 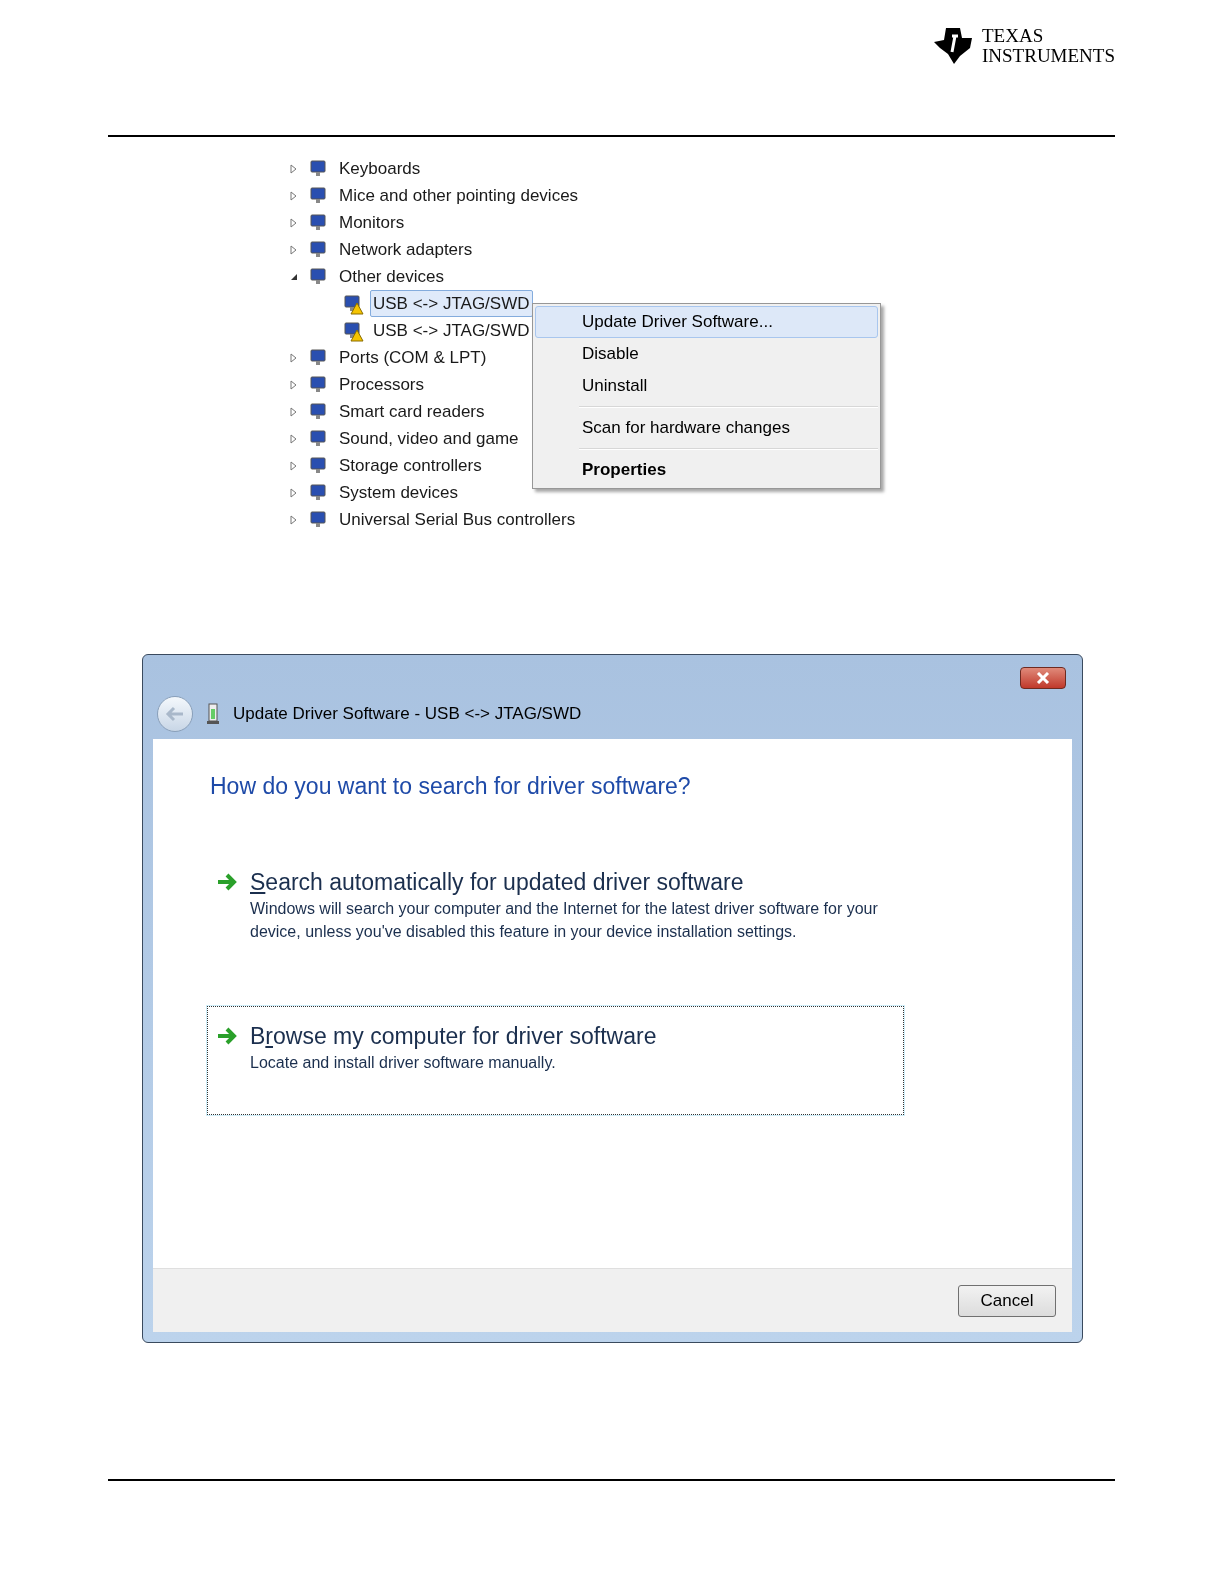 I want to click on back-button, so click(x=175, y=714).